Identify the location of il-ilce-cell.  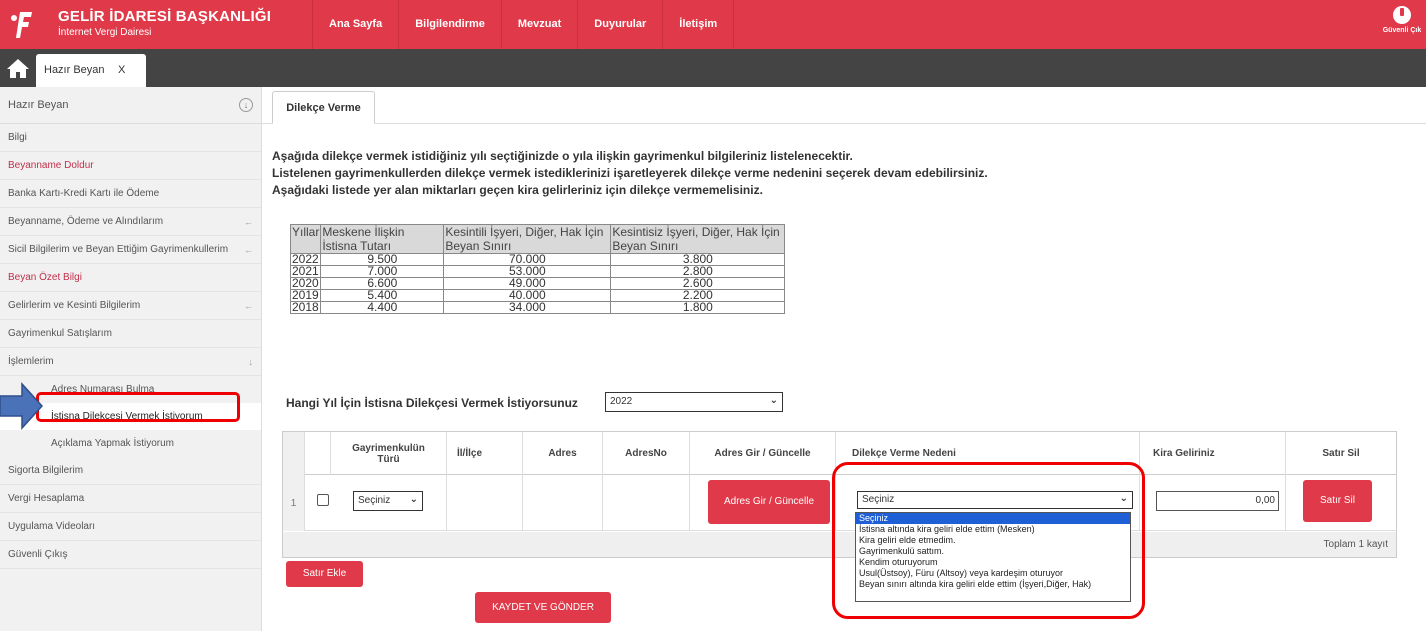
(485, 503).